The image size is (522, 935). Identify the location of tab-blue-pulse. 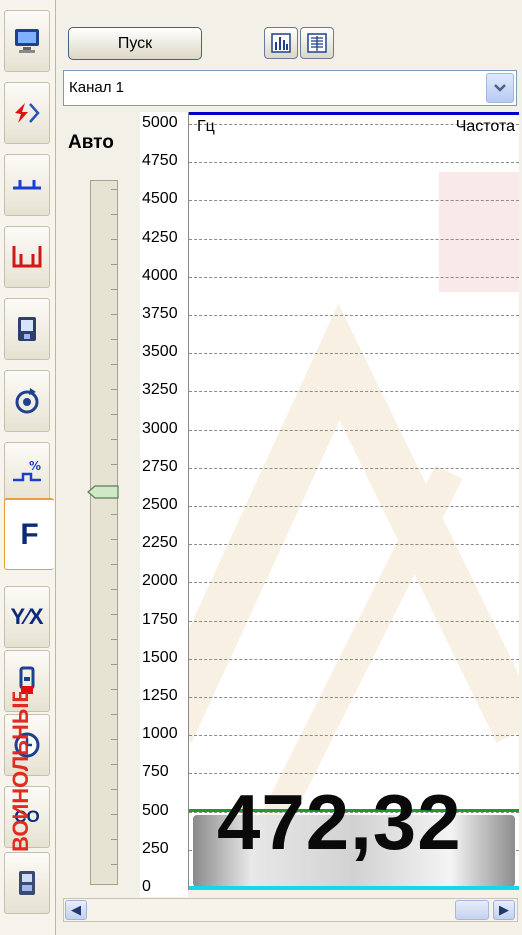
(27, 185).